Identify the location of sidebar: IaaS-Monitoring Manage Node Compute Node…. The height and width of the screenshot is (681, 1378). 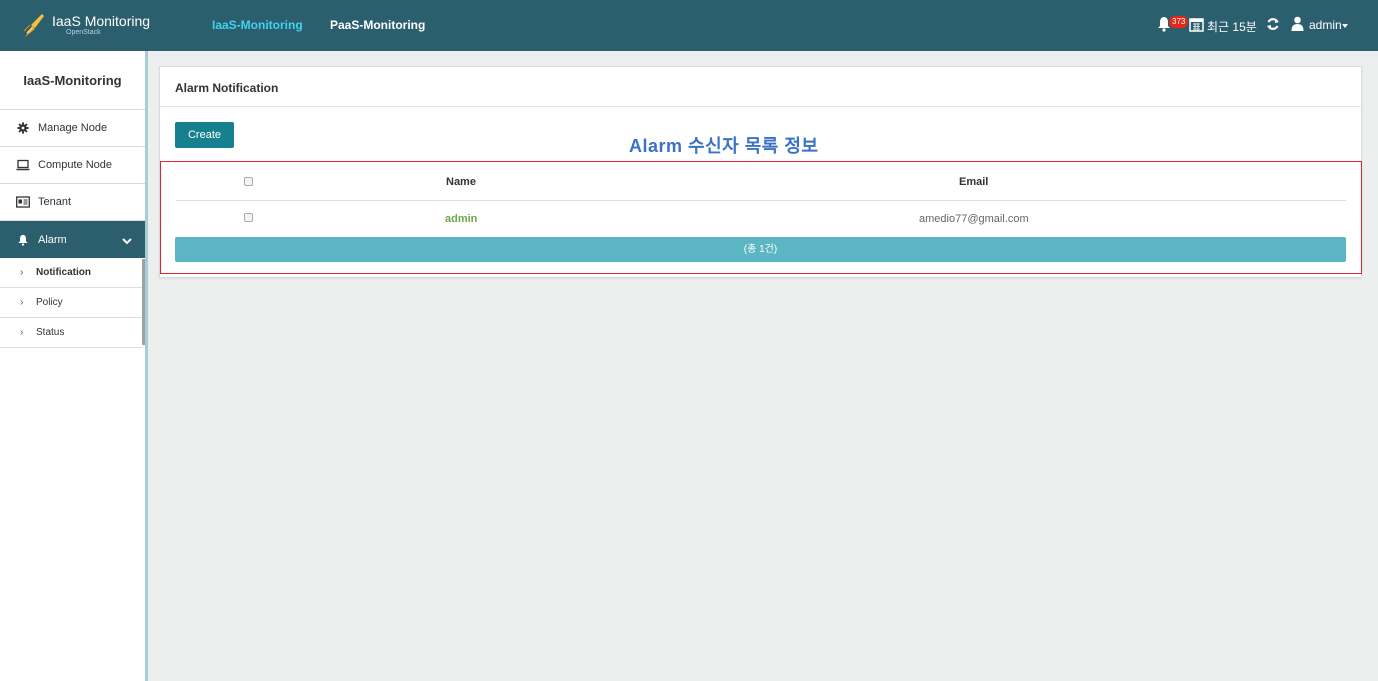
(72, 366).